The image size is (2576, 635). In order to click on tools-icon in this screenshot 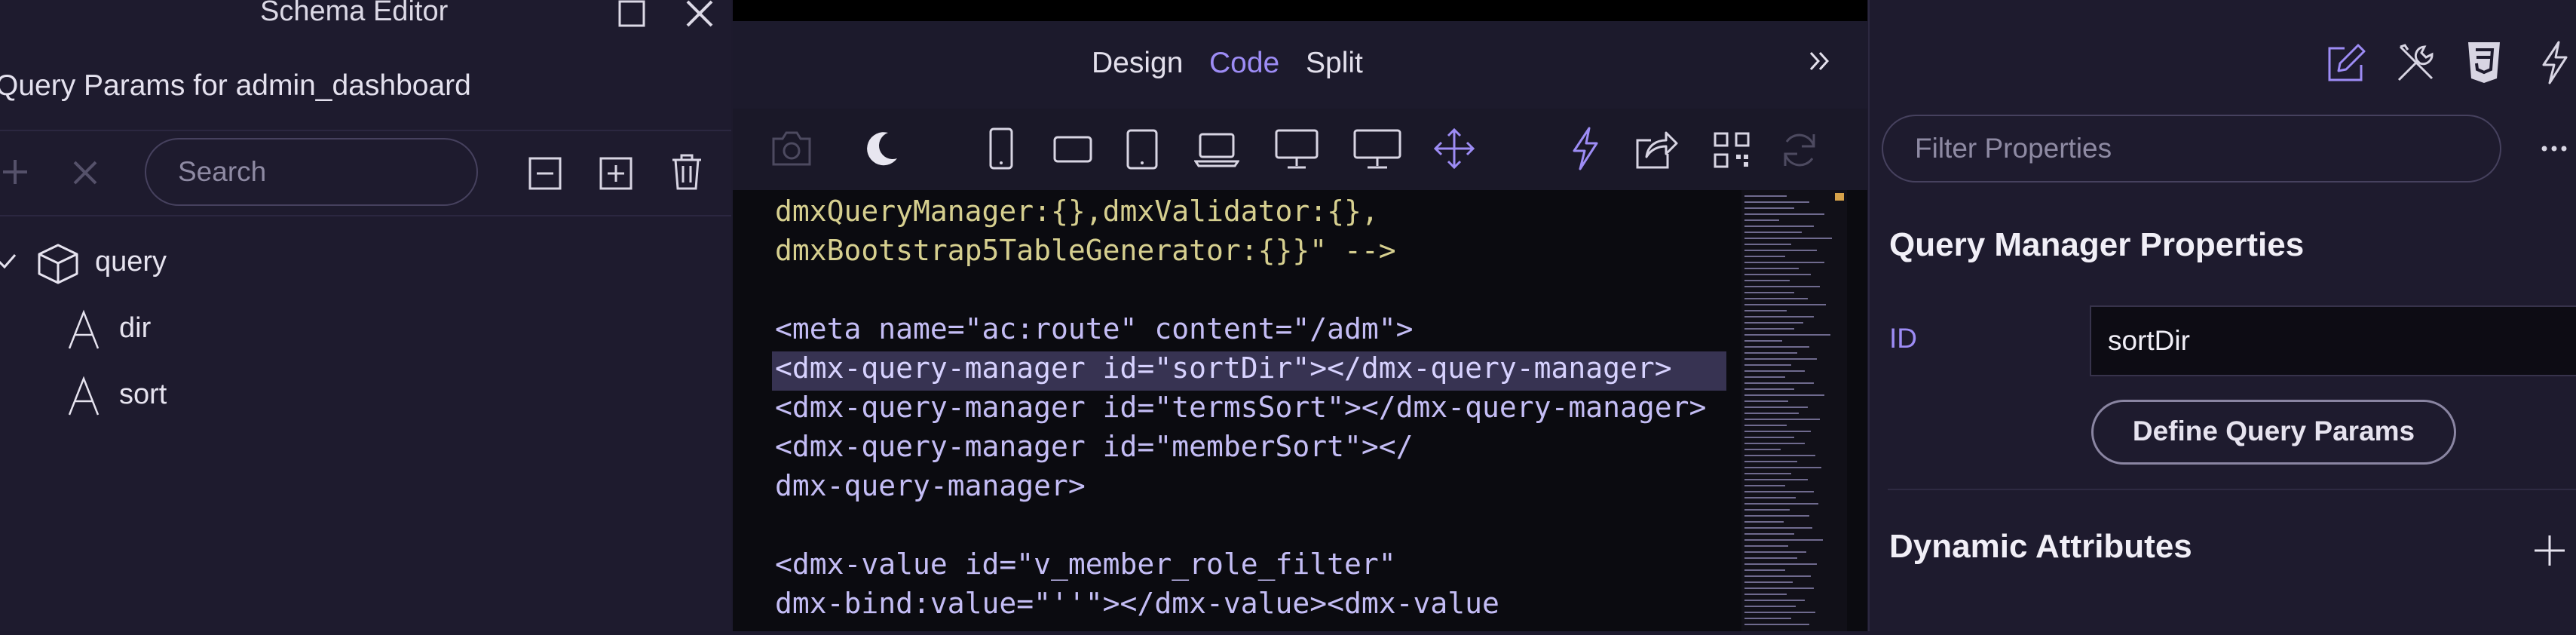, I will do `click(2415, 63)`.